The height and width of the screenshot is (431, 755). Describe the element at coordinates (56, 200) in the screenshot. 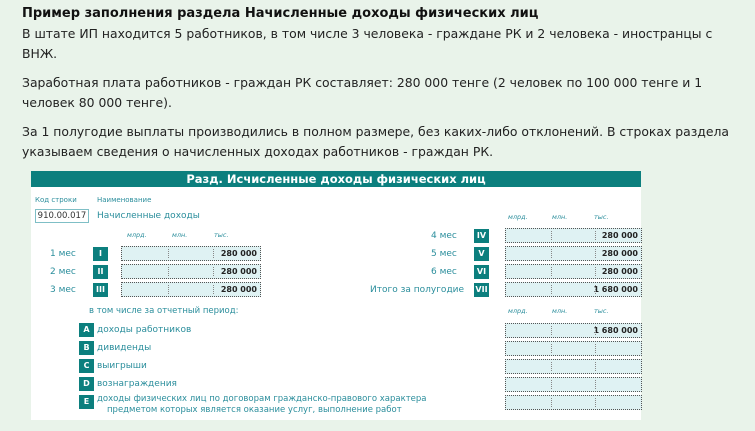

I see `column-code-label: Код строки` at that location.